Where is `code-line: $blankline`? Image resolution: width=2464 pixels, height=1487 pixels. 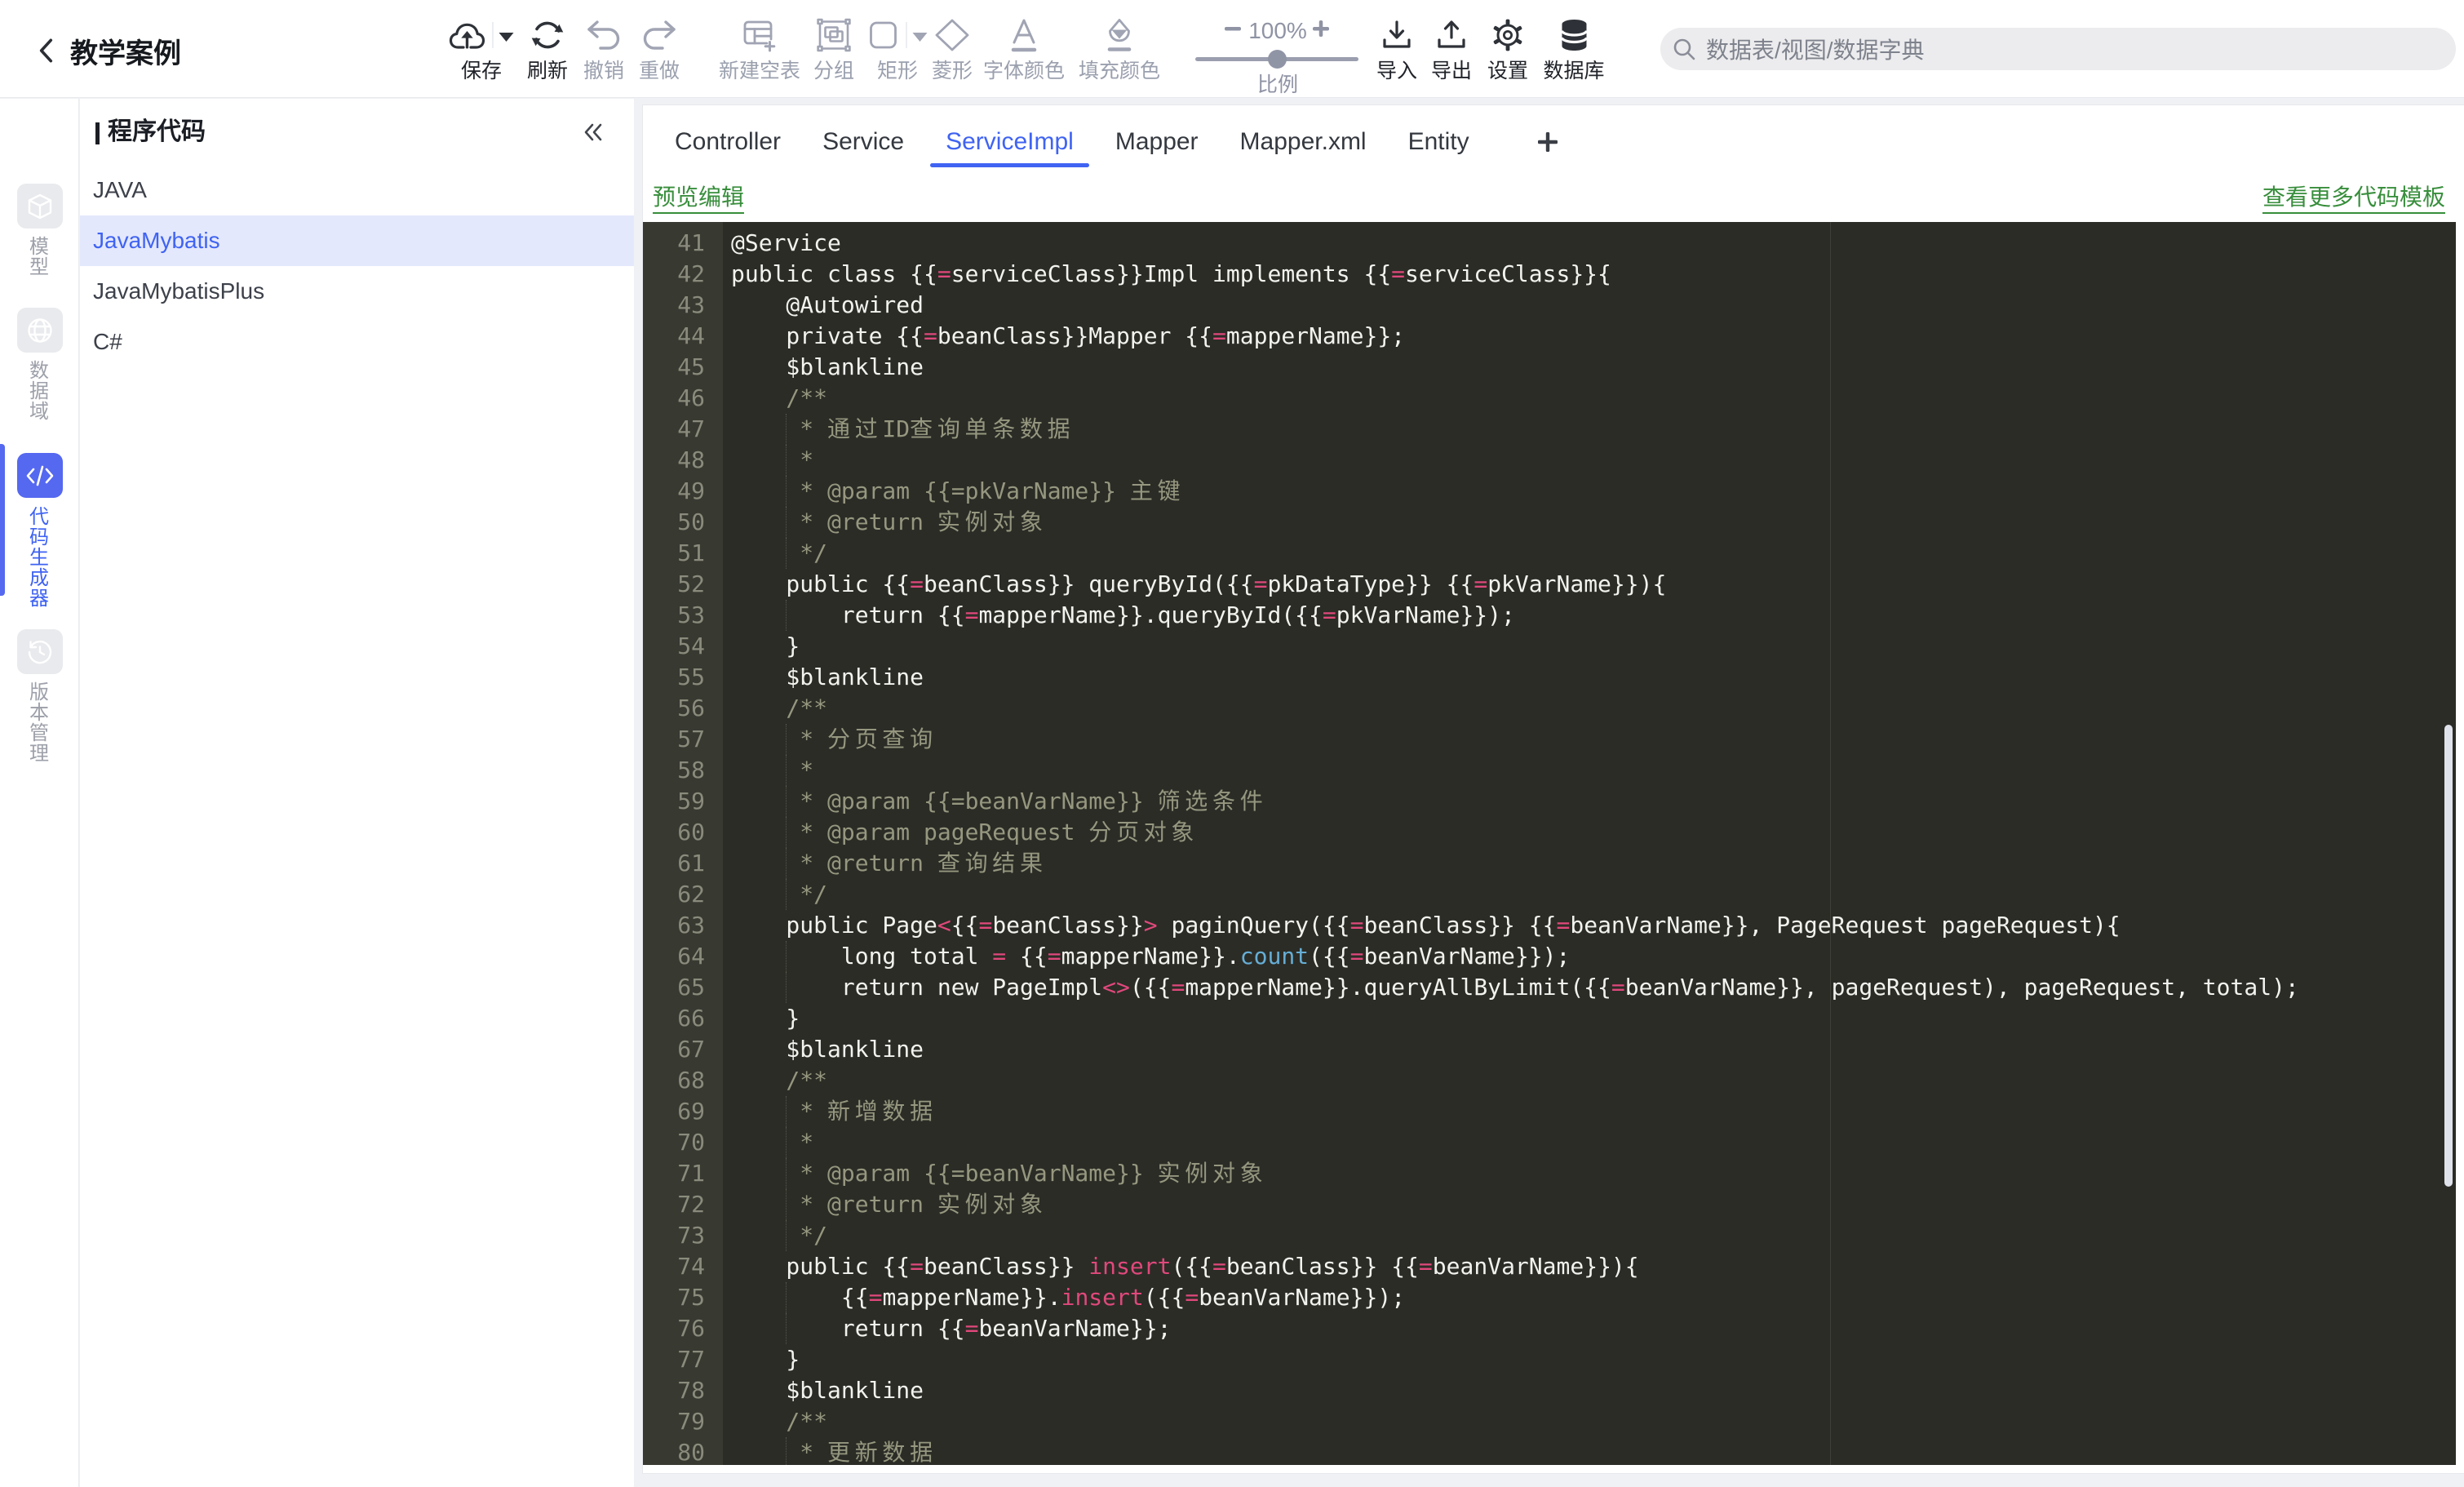 code-line: $blankline is located at coordinates (827, 1390).